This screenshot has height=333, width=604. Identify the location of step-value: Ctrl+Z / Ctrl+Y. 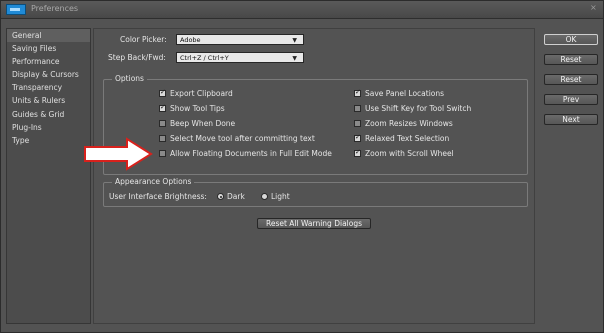
(204, 58).